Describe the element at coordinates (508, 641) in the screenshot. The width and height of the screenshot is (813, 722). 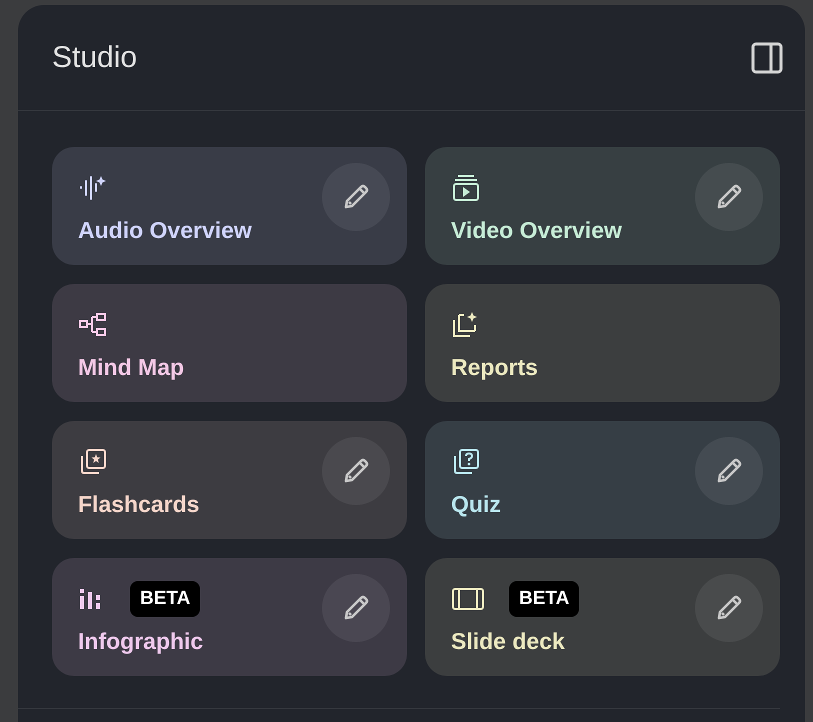
I see `tile-label: Slide deck` at that location.